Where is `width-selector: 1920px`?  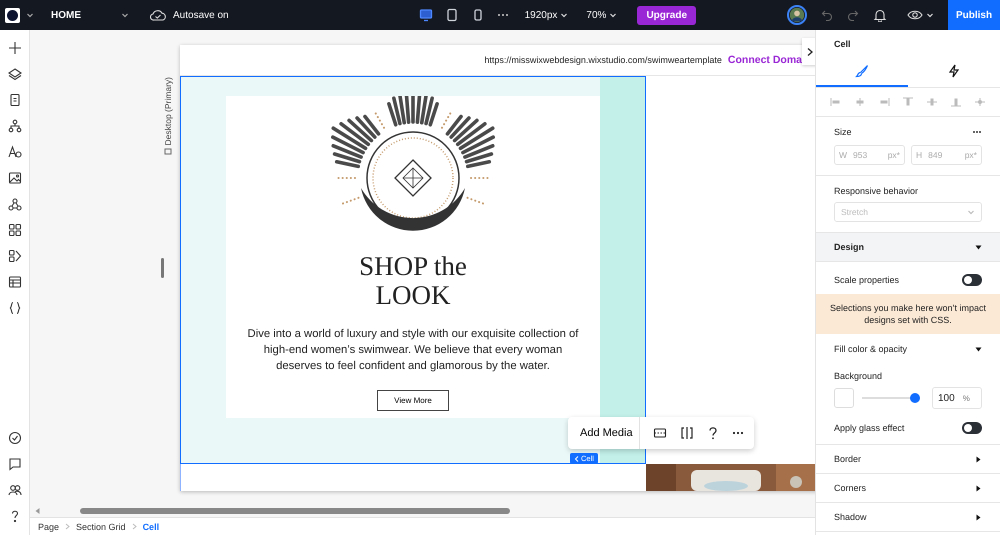
width-selector: 1920px is located at coordinates (541, 15).